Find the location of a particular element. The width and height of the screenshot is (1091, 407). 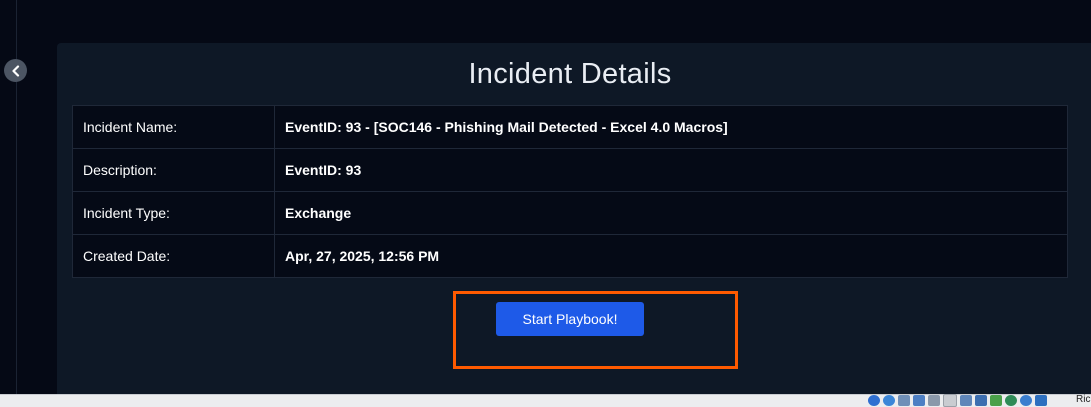

description-label: Description: is located at coordinates (173, 170).